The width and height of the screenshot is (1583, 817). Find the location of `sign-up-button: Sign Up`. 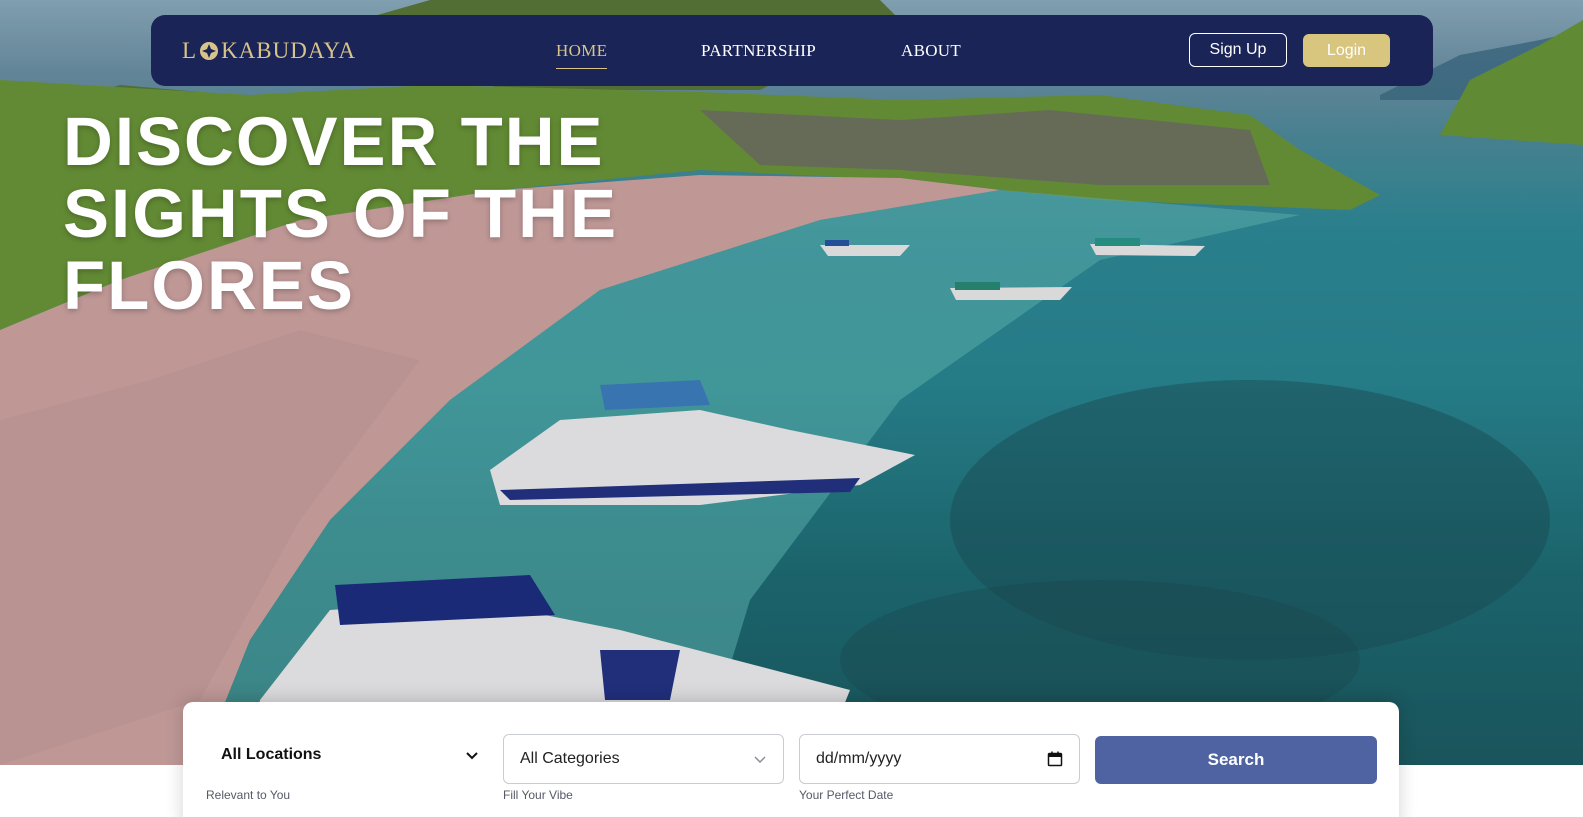

sign-up-button: Sign Up is located at coordinates (1238, 50).